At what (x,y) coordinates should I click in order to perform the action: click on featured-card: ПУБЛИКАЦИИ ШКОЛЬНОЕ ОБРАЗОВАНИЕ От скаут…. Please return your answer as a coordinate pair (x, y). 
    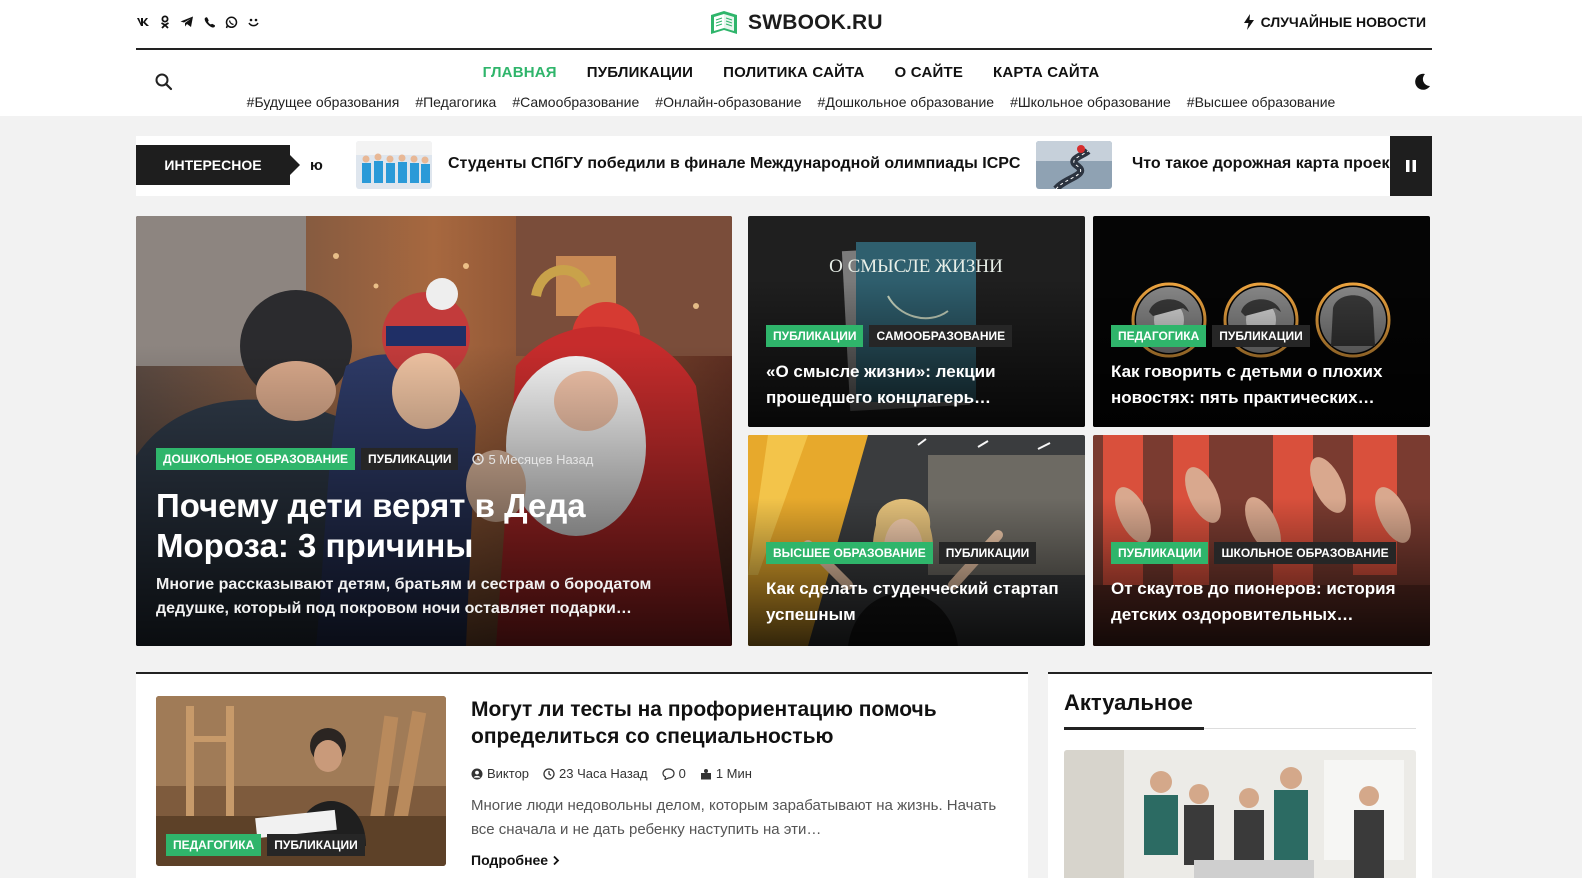
    Looking at the image, I should click on (1261, 540).